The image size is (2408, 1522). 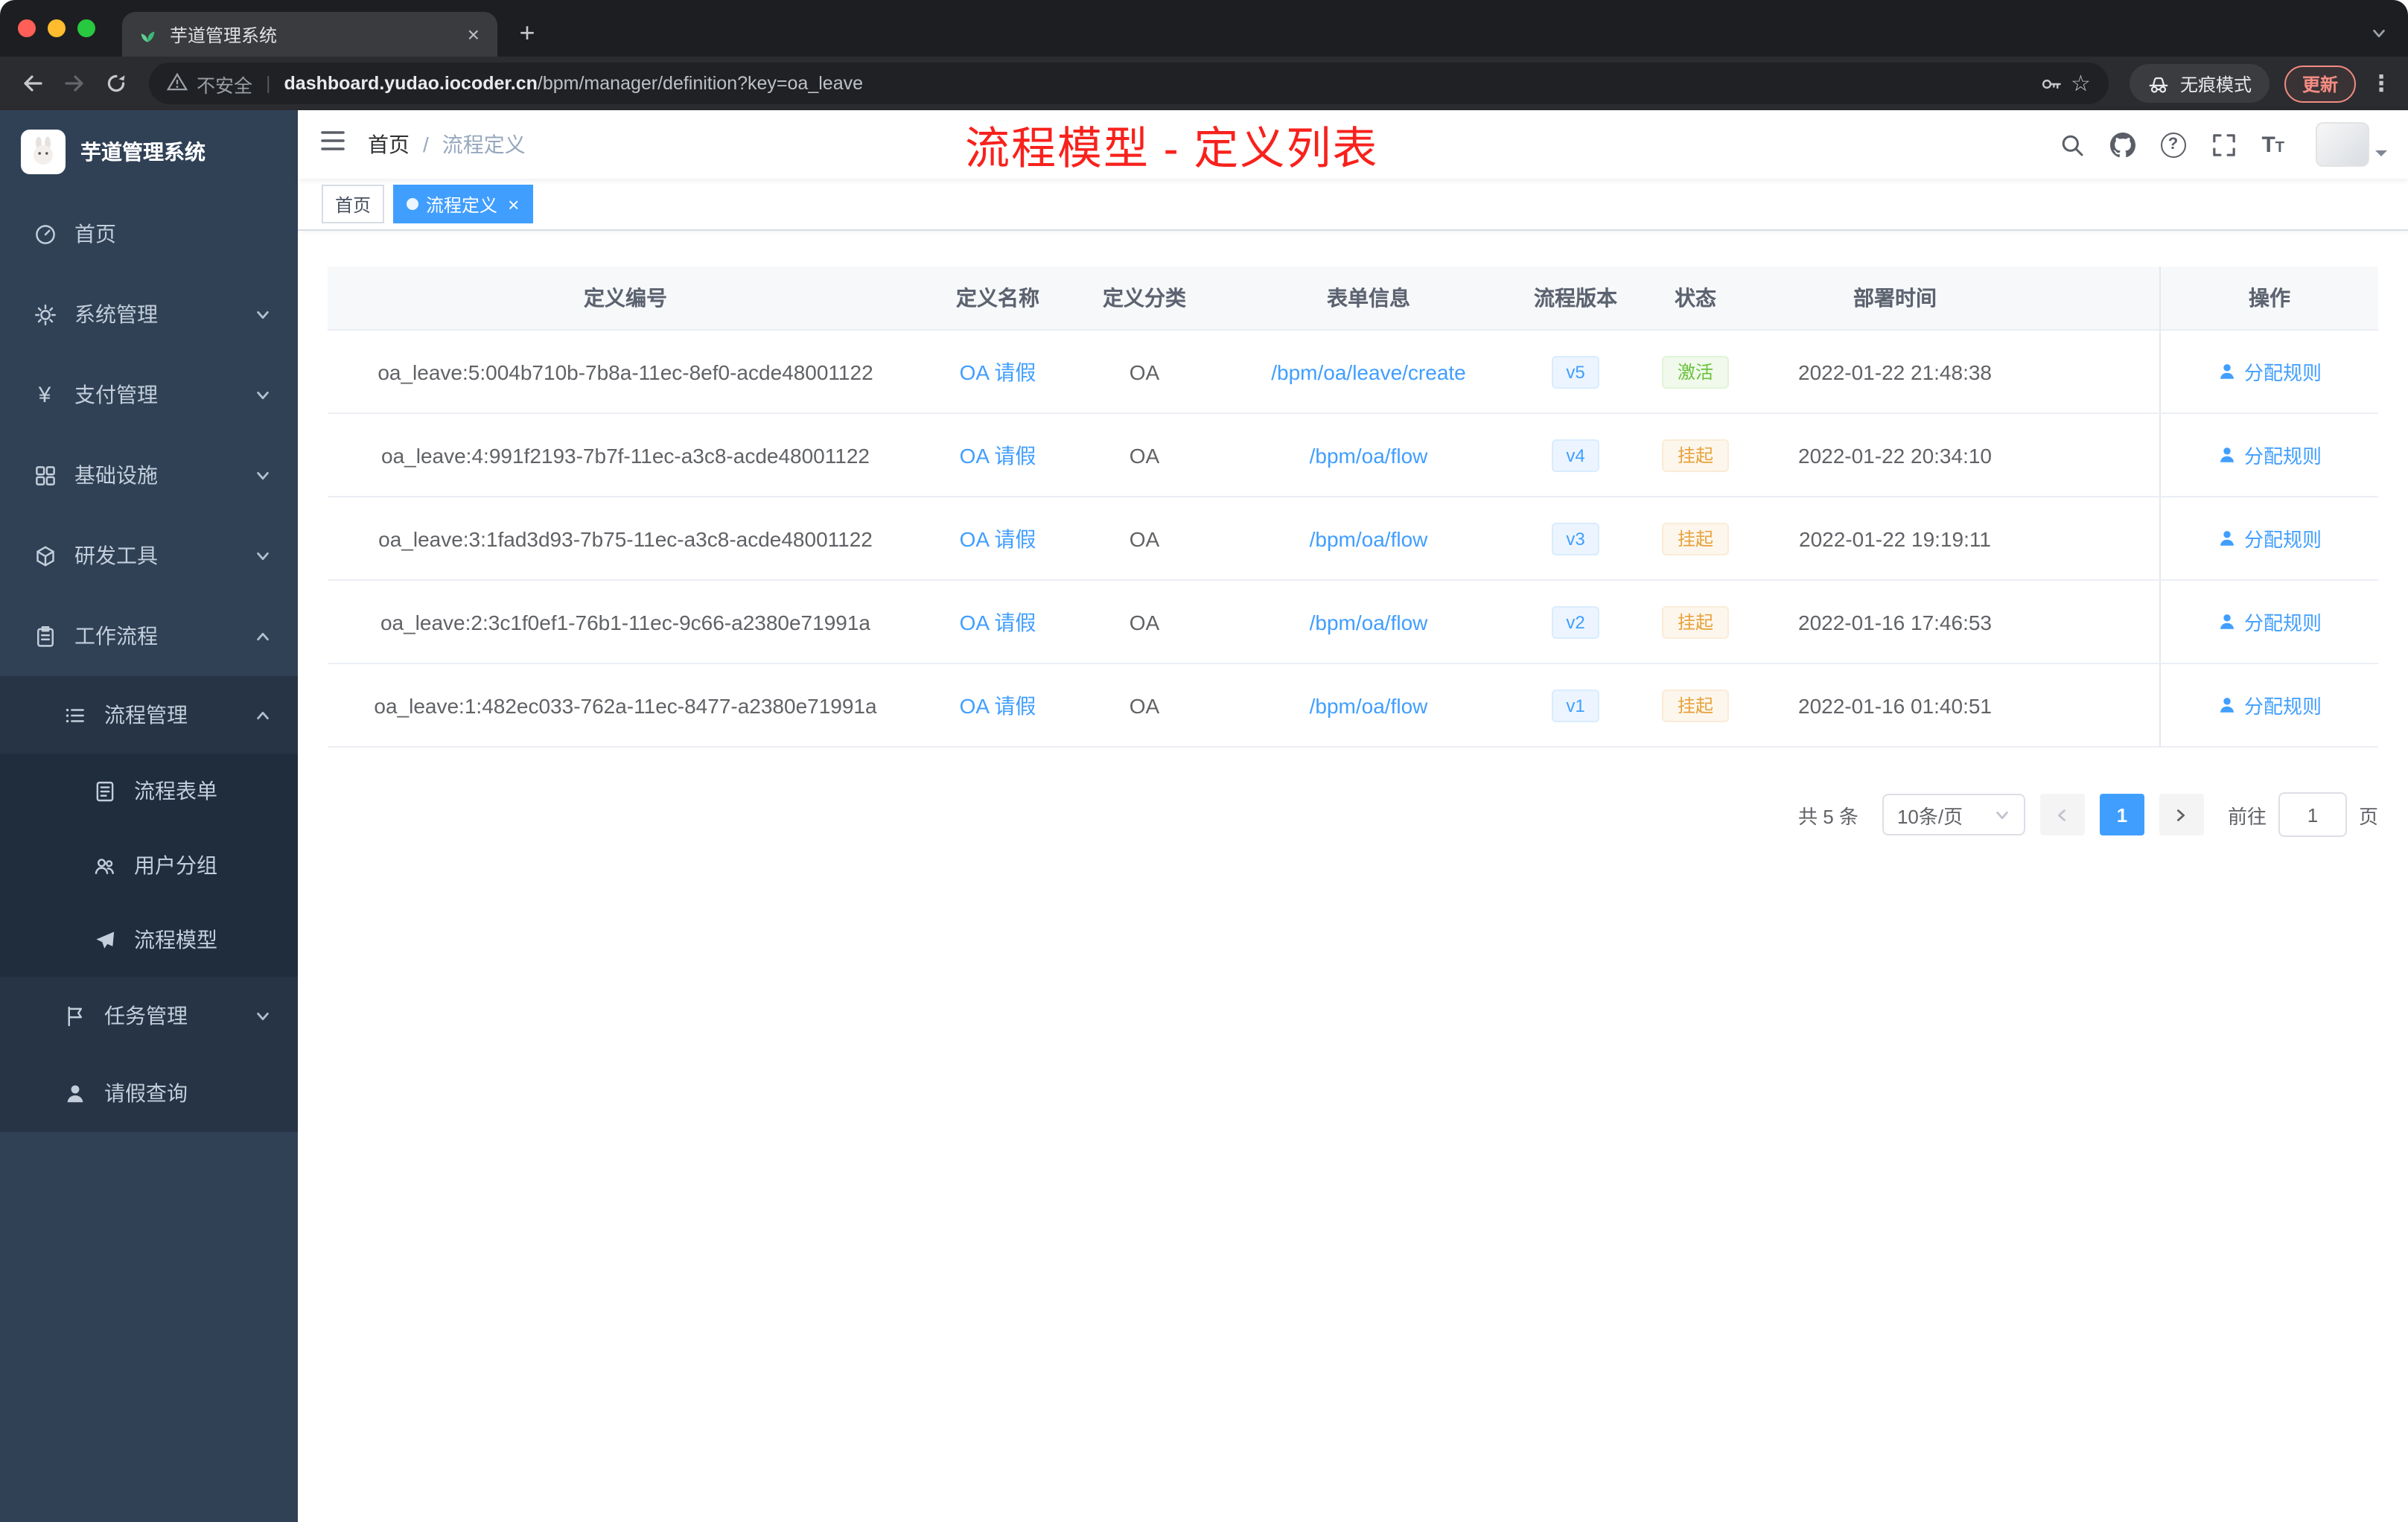 I want to click on bookmark-star-icon: ☆, so click(x=2081, y=83).